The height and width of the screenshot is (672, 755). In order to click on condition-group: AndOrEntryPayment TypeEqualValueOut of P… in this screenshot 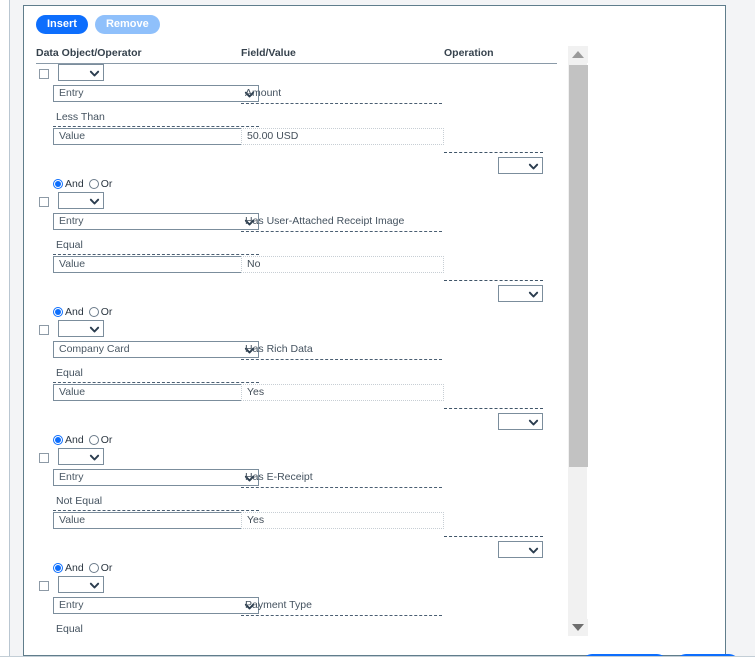, I will do `click(296, 597)`.